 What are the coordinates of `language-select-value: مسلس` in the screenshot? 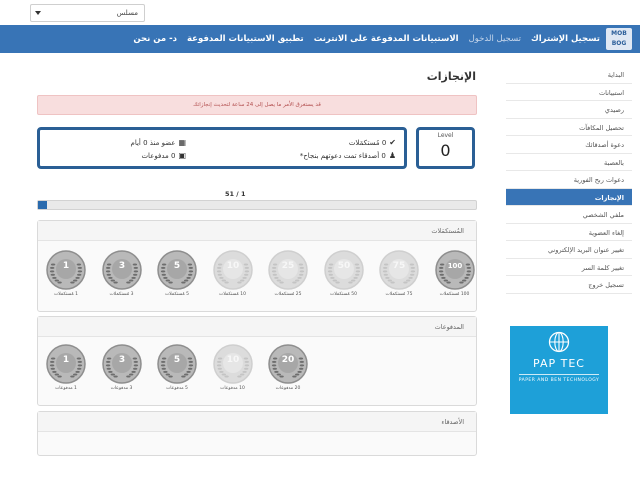 It's located at (127, 13).